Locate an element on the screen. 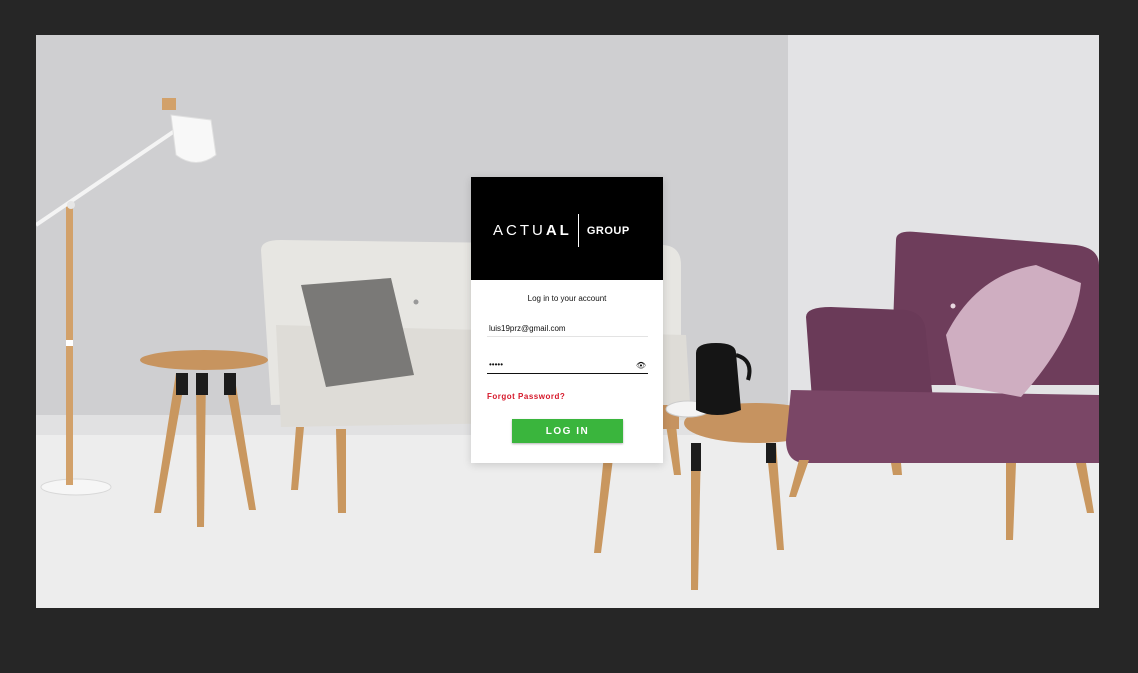 Image resolution: width=1138 pixels, height=673 pixels. password-value: ••••• is located at coordinates (496, 364).